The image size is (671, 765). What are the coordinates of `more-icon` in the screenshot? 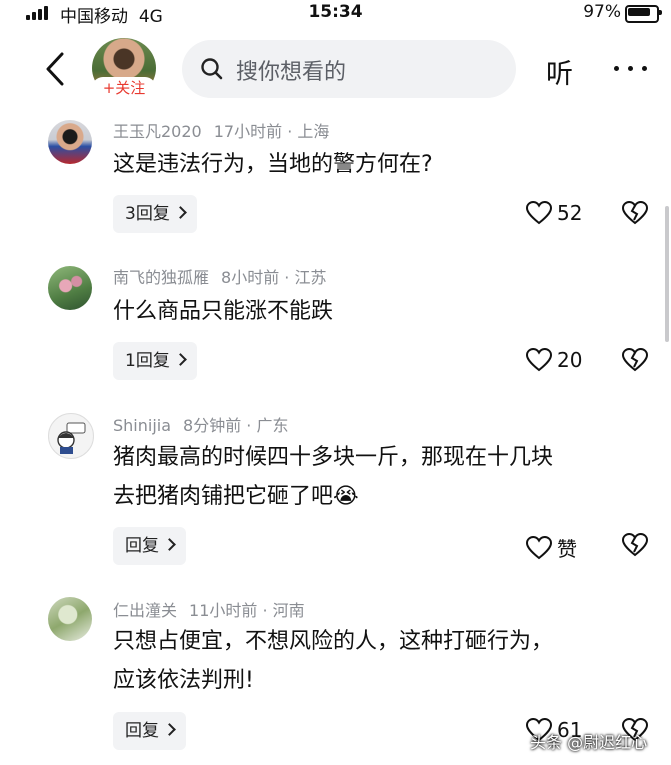 It's located at (631, 69).